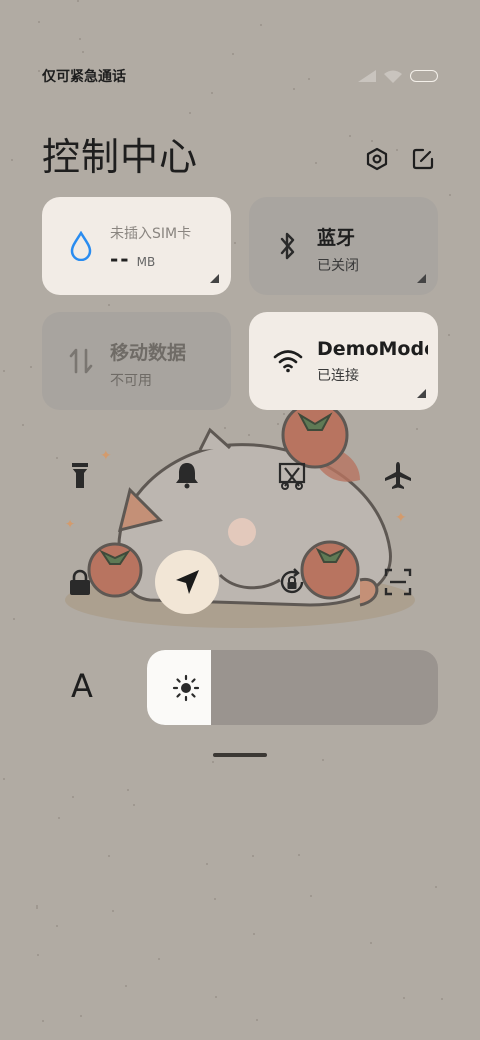 This screenshot has height=1040, width=480. Describe the element at coordinates (82, 686) in the screenshot. I see `font-size-button: A` at that location.